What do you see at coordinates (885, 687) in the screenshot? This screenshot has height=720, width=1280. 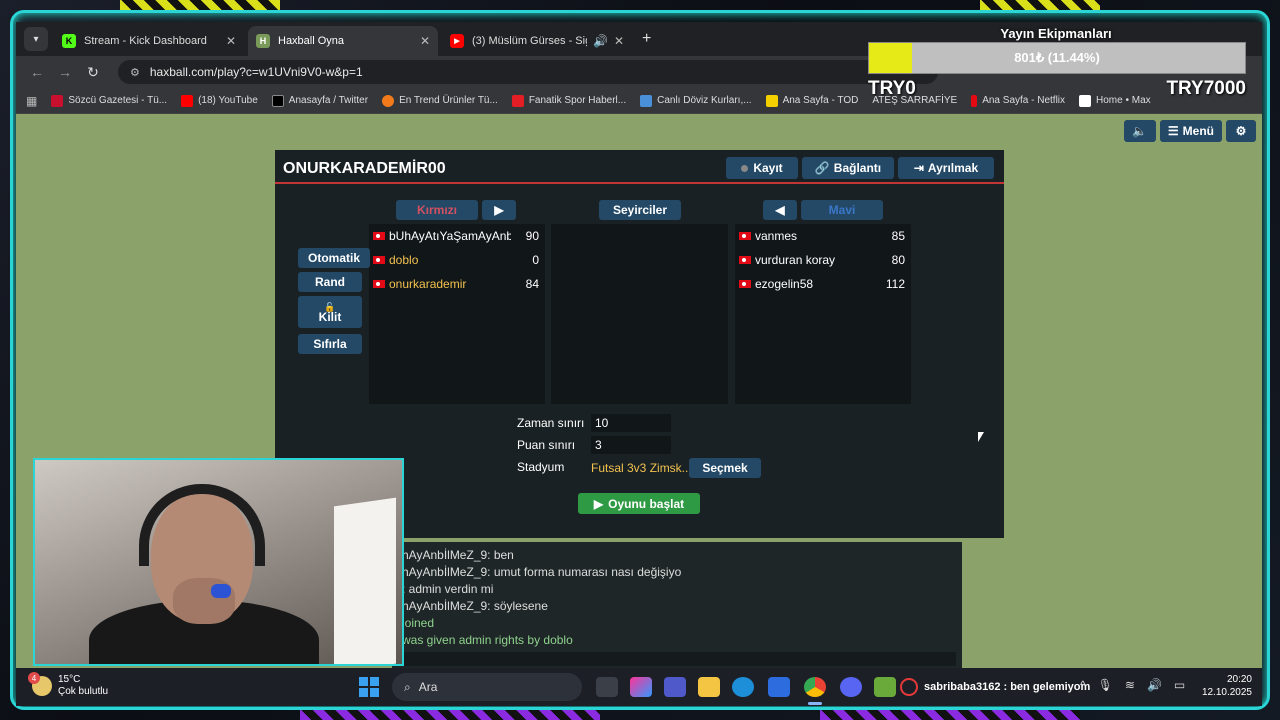 I see `minecraft-icon` at bounding box center [885, 687].